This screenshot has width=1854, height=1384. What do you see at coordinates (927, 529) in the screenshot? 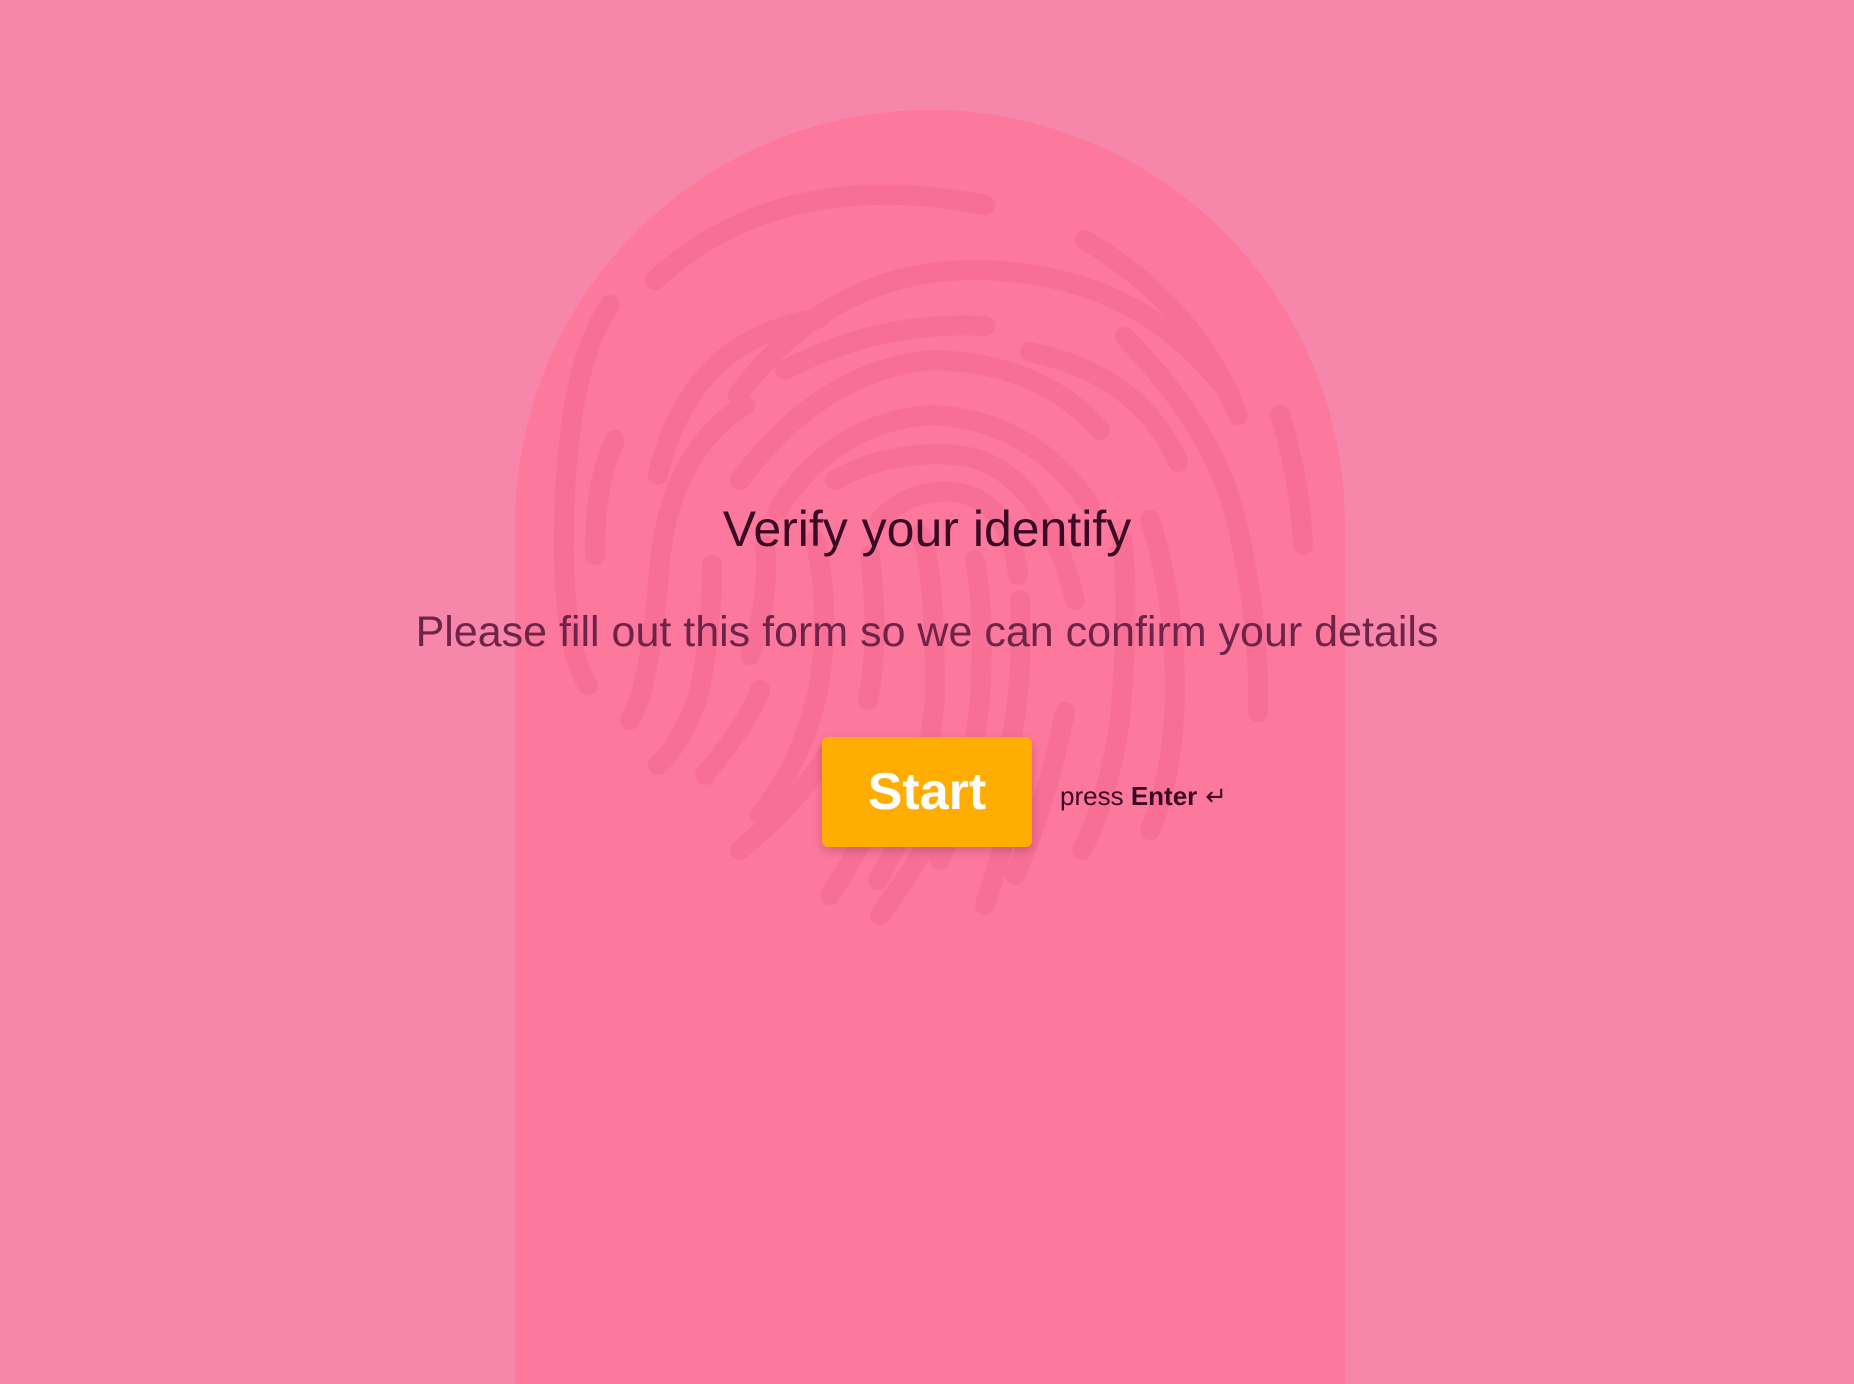
I see `page-title: Verify your identify` at bounding box center [927, 529].